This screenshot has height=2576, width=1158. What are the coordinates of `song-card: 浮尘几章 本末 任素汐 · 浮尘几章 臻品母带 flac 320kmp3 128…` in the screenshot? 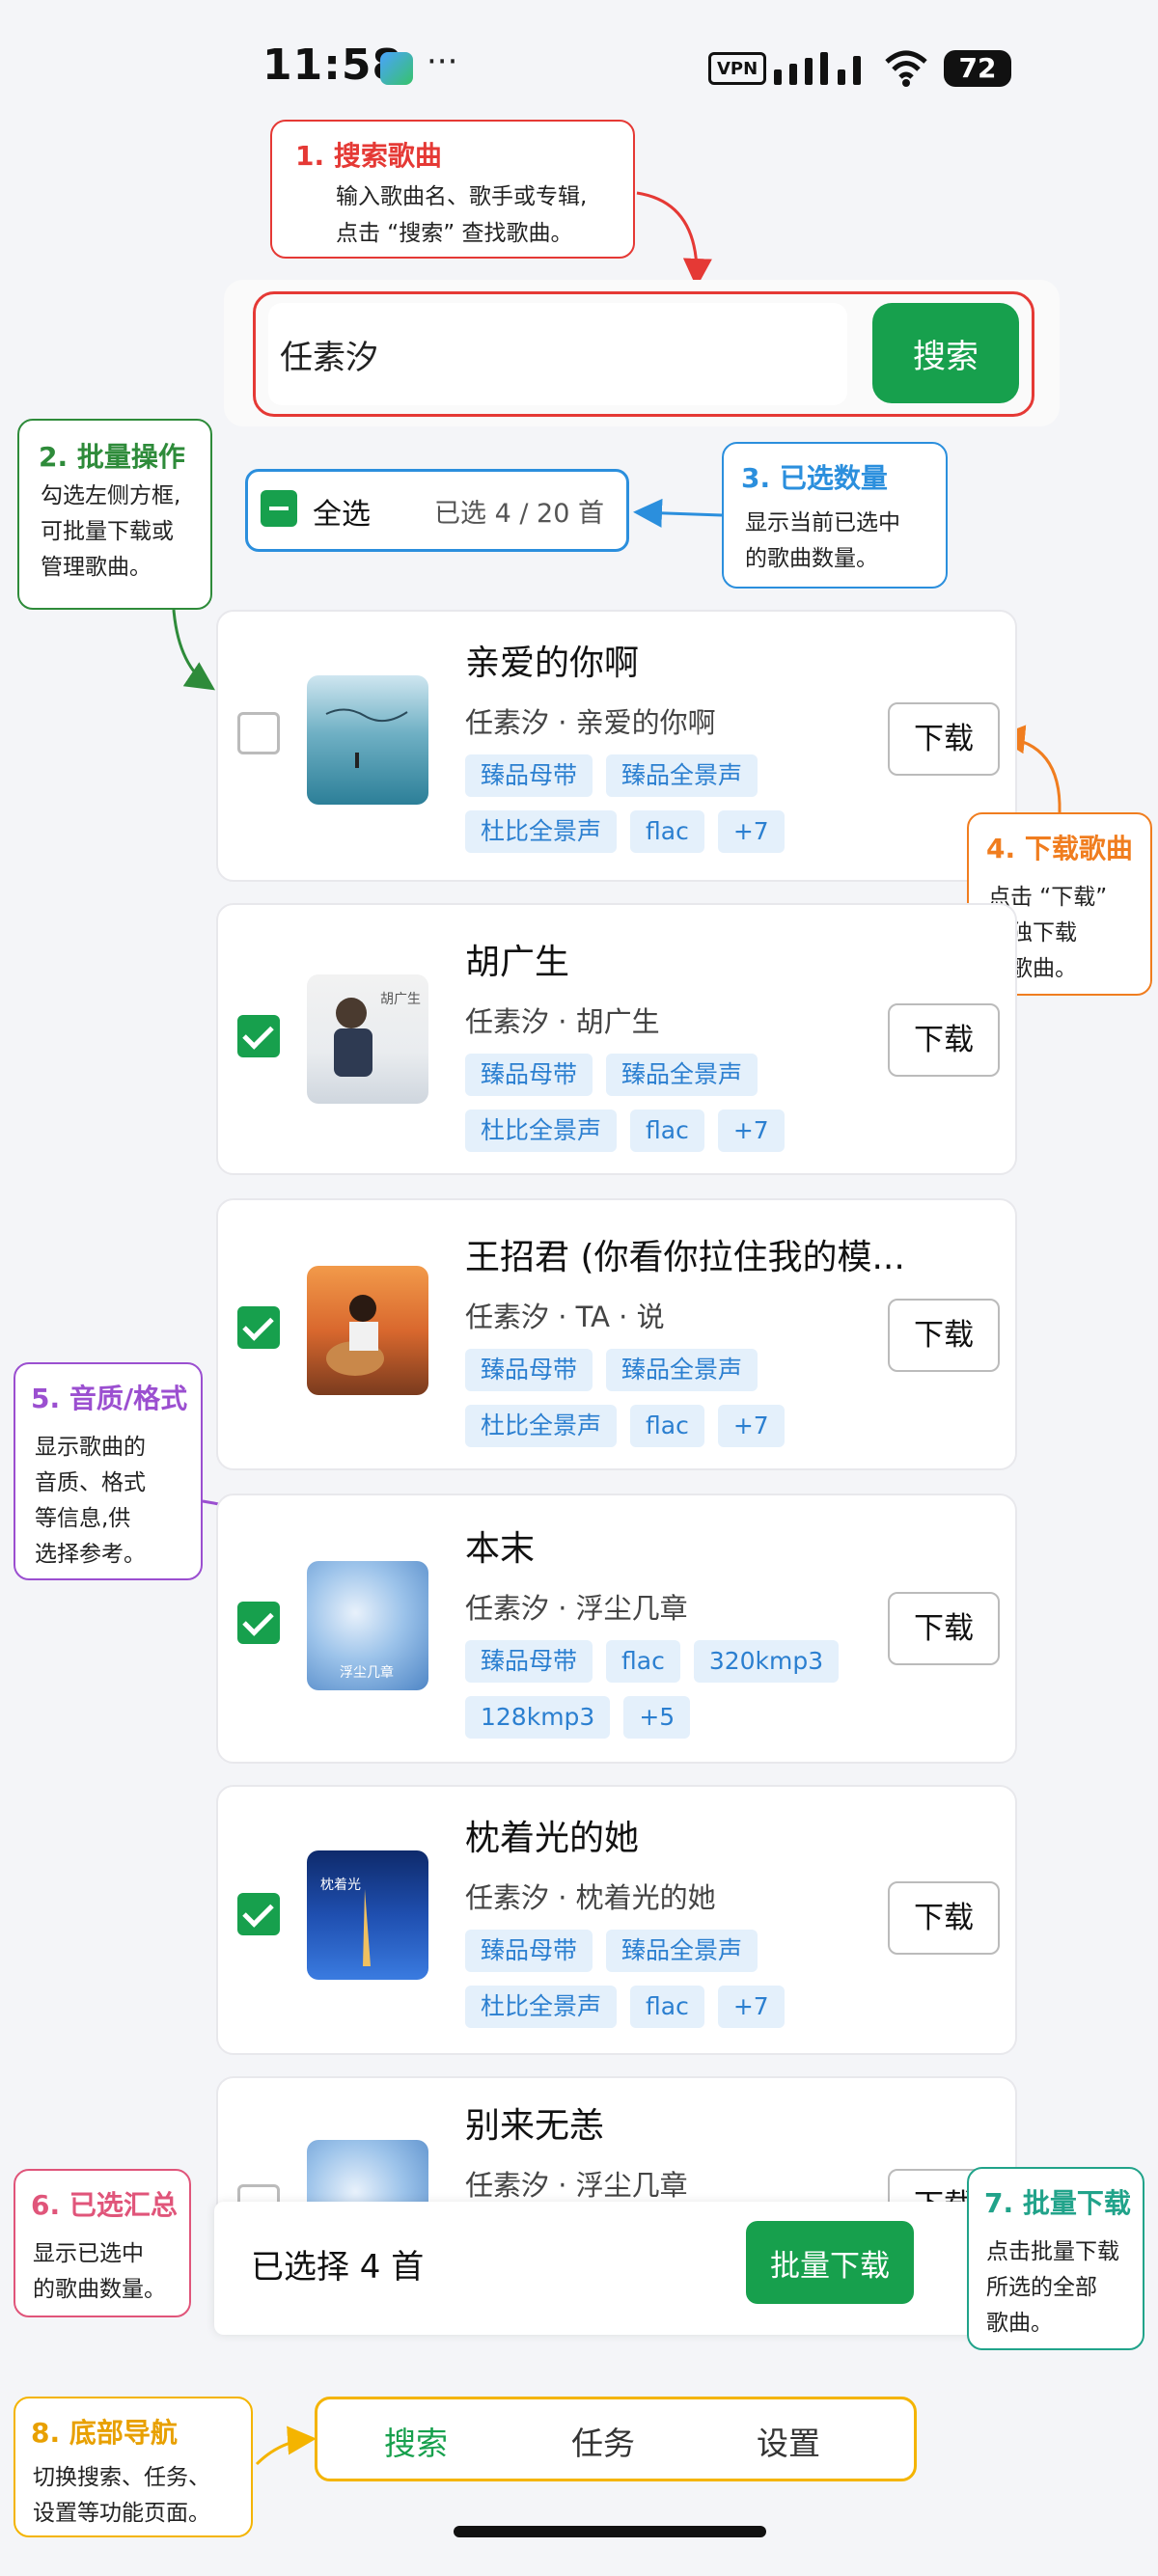 It's located at (616, 1629).